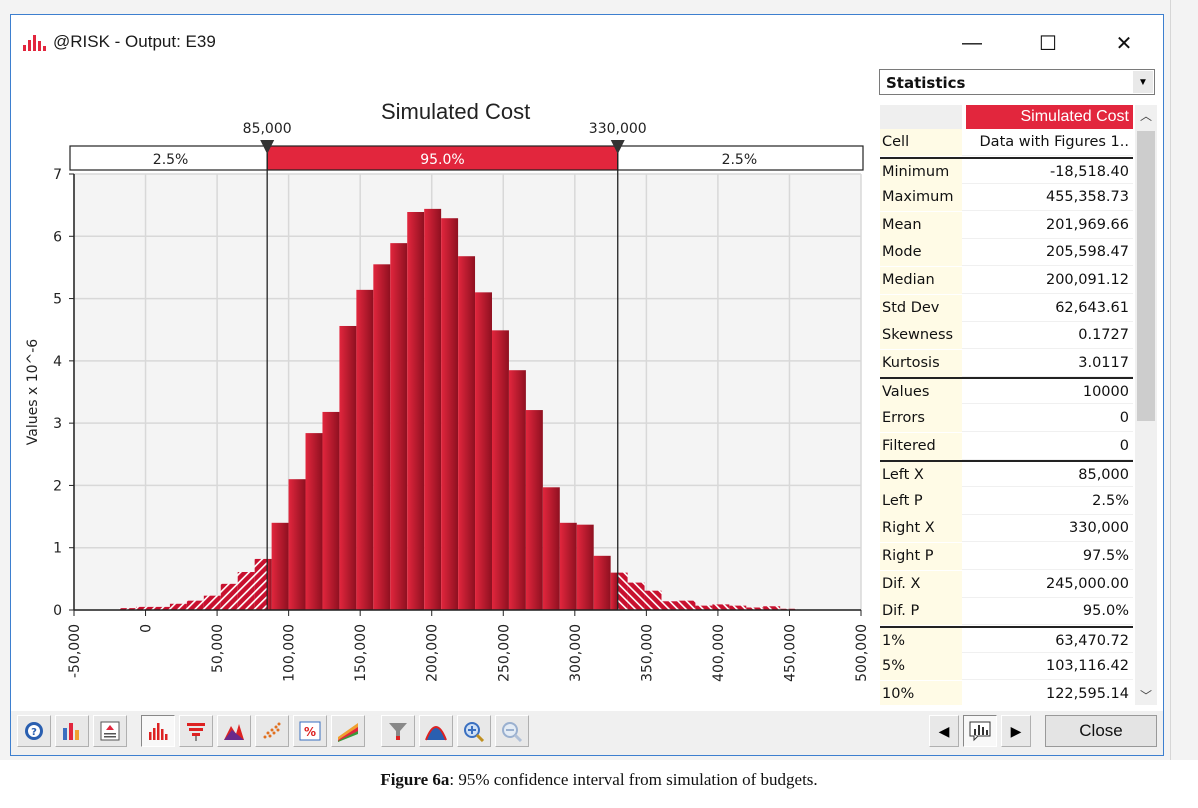 The image size is (1198, 808). I want to click on summary-trend-button, so click(348, 731).